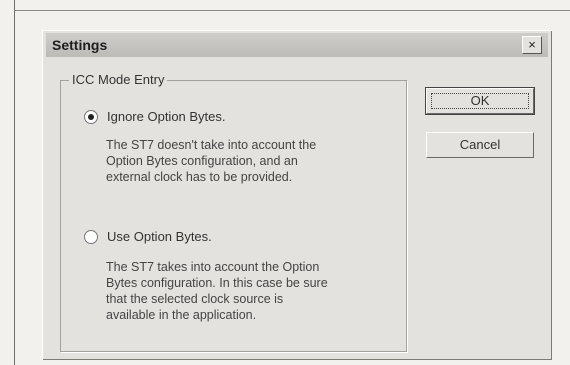 This screenshot has width=570, height=365. I want to click on ok-button: OK, so click(480, 101).